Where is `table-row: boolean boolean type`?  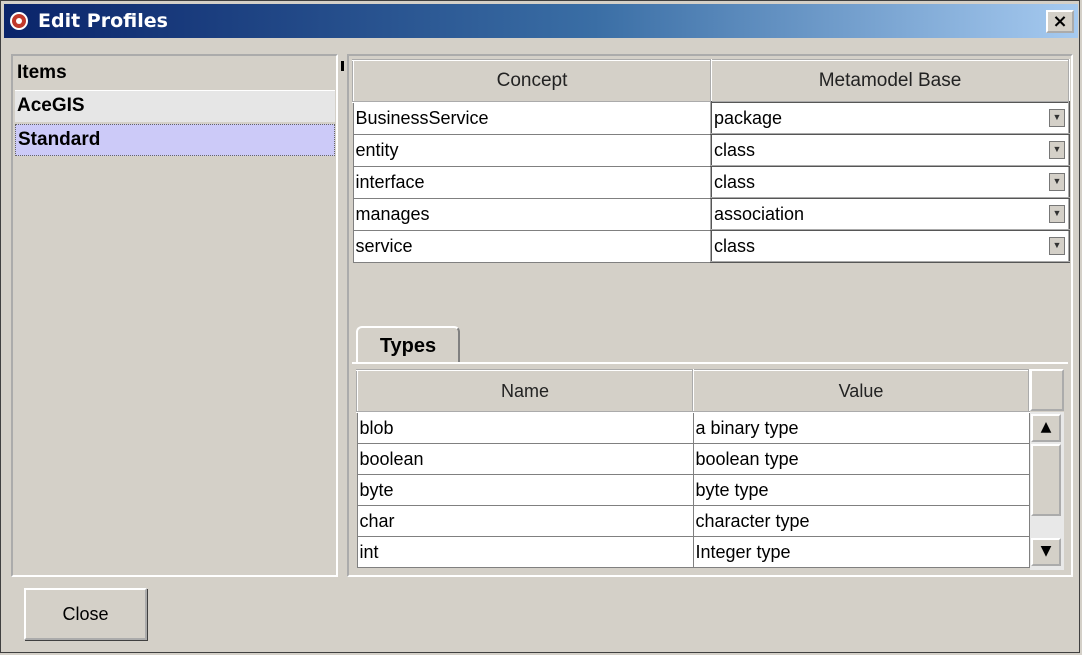 table-row: boolean boolean type is located at coordinates (693, 459).